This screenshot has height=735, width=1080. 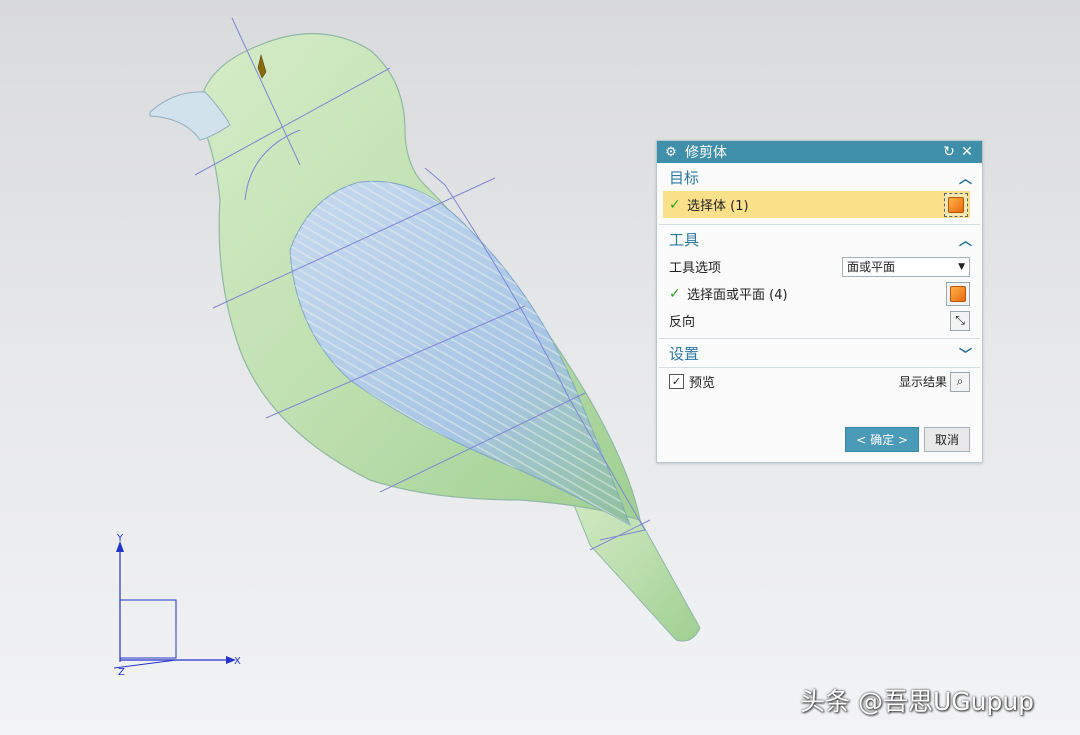 I want to click on dialog-footer: < 确定 > 取消, so click(x=907, y=439).